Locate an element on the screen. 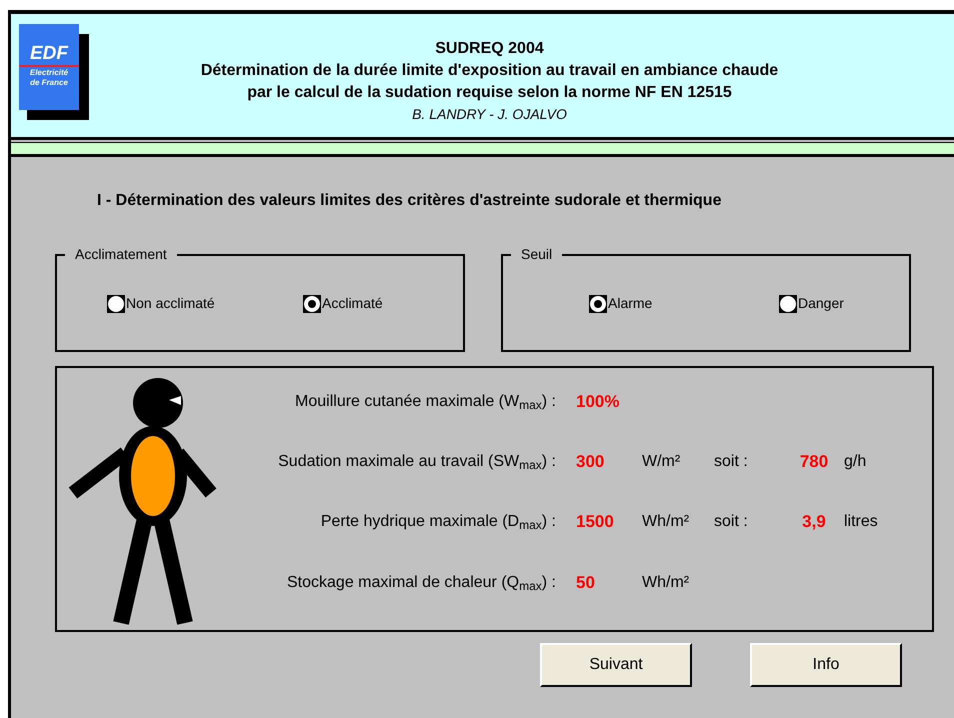 The width and height of the screenshot is (954, 718). authors: B. LANDRY - J. OJALVO is located at coordinates (489, 114).